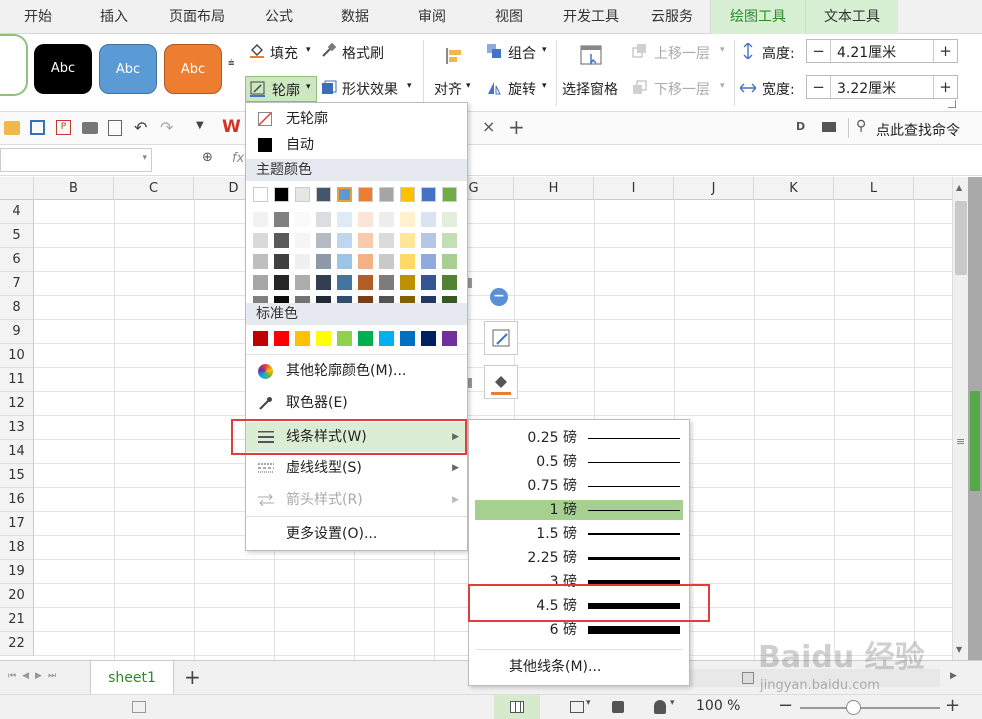 The image size is (982, 719). Describe the element at coordinates (517, 707) in the screenshot. I see `normal-view-button` at that location.